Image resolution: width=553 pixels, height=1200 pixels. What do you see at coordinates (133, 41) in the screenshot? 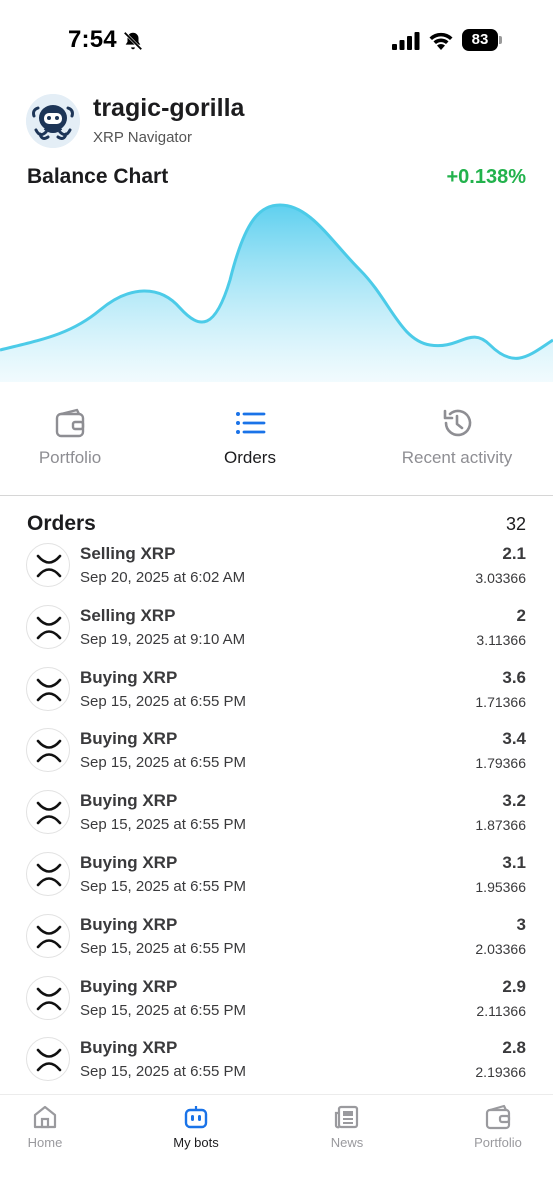
I see `bell-slash-icon` at bounding box center [133, 41].